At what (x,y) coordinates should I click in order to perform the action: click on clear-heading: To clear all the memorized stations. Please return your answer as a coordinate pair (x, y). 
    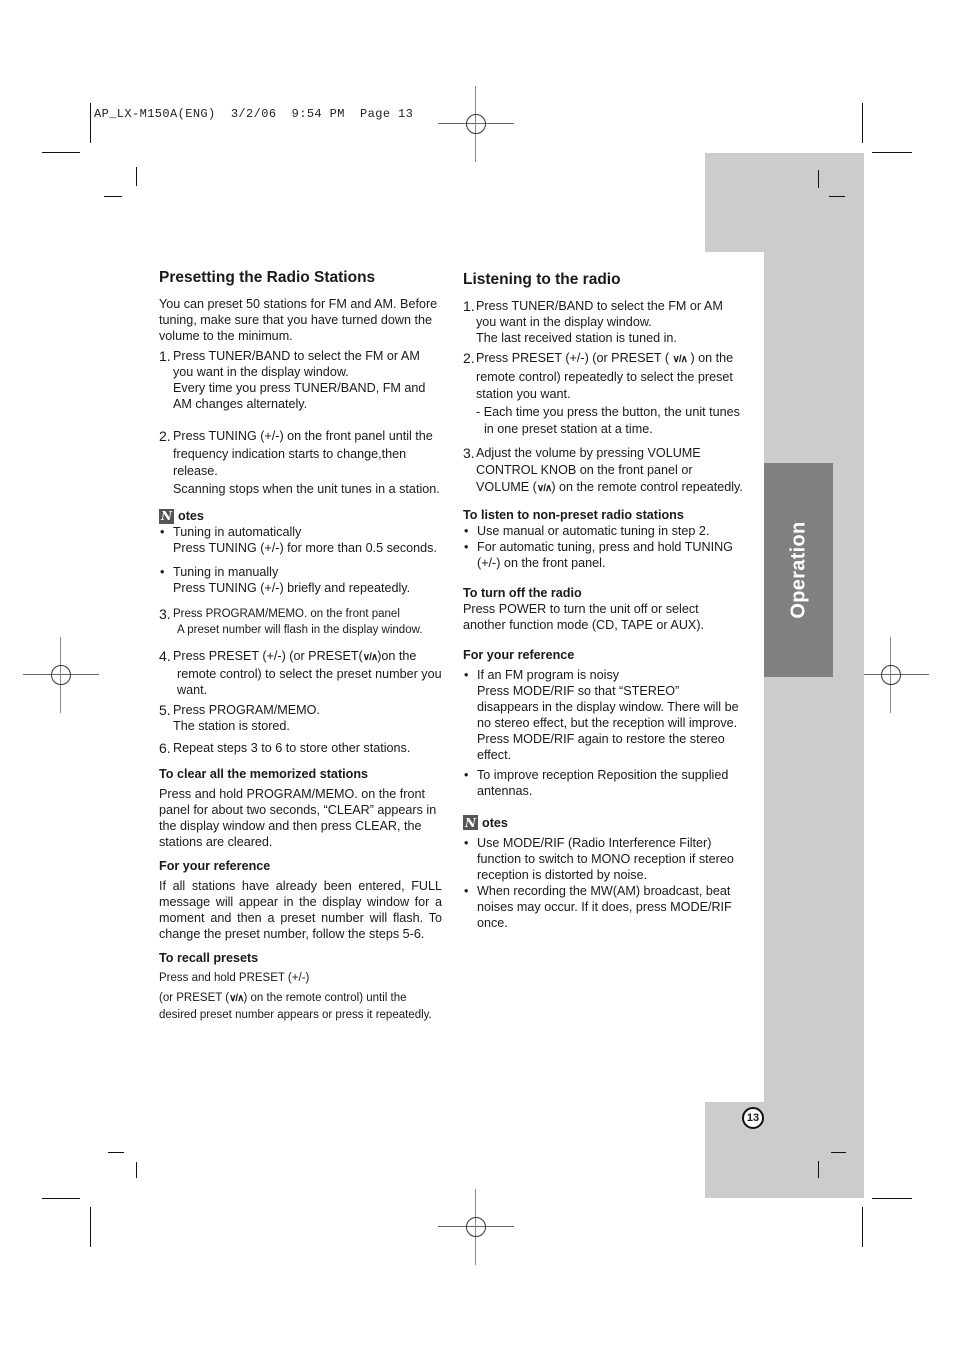
    Looking at the image, I should click on (264, 774).